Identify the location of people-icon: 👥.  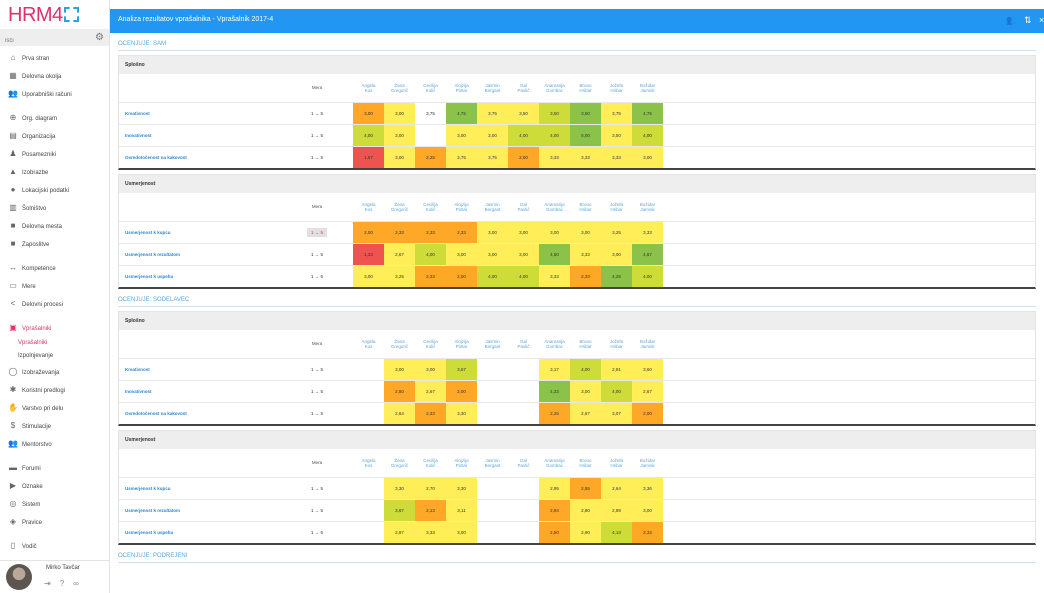
(1011, 20).